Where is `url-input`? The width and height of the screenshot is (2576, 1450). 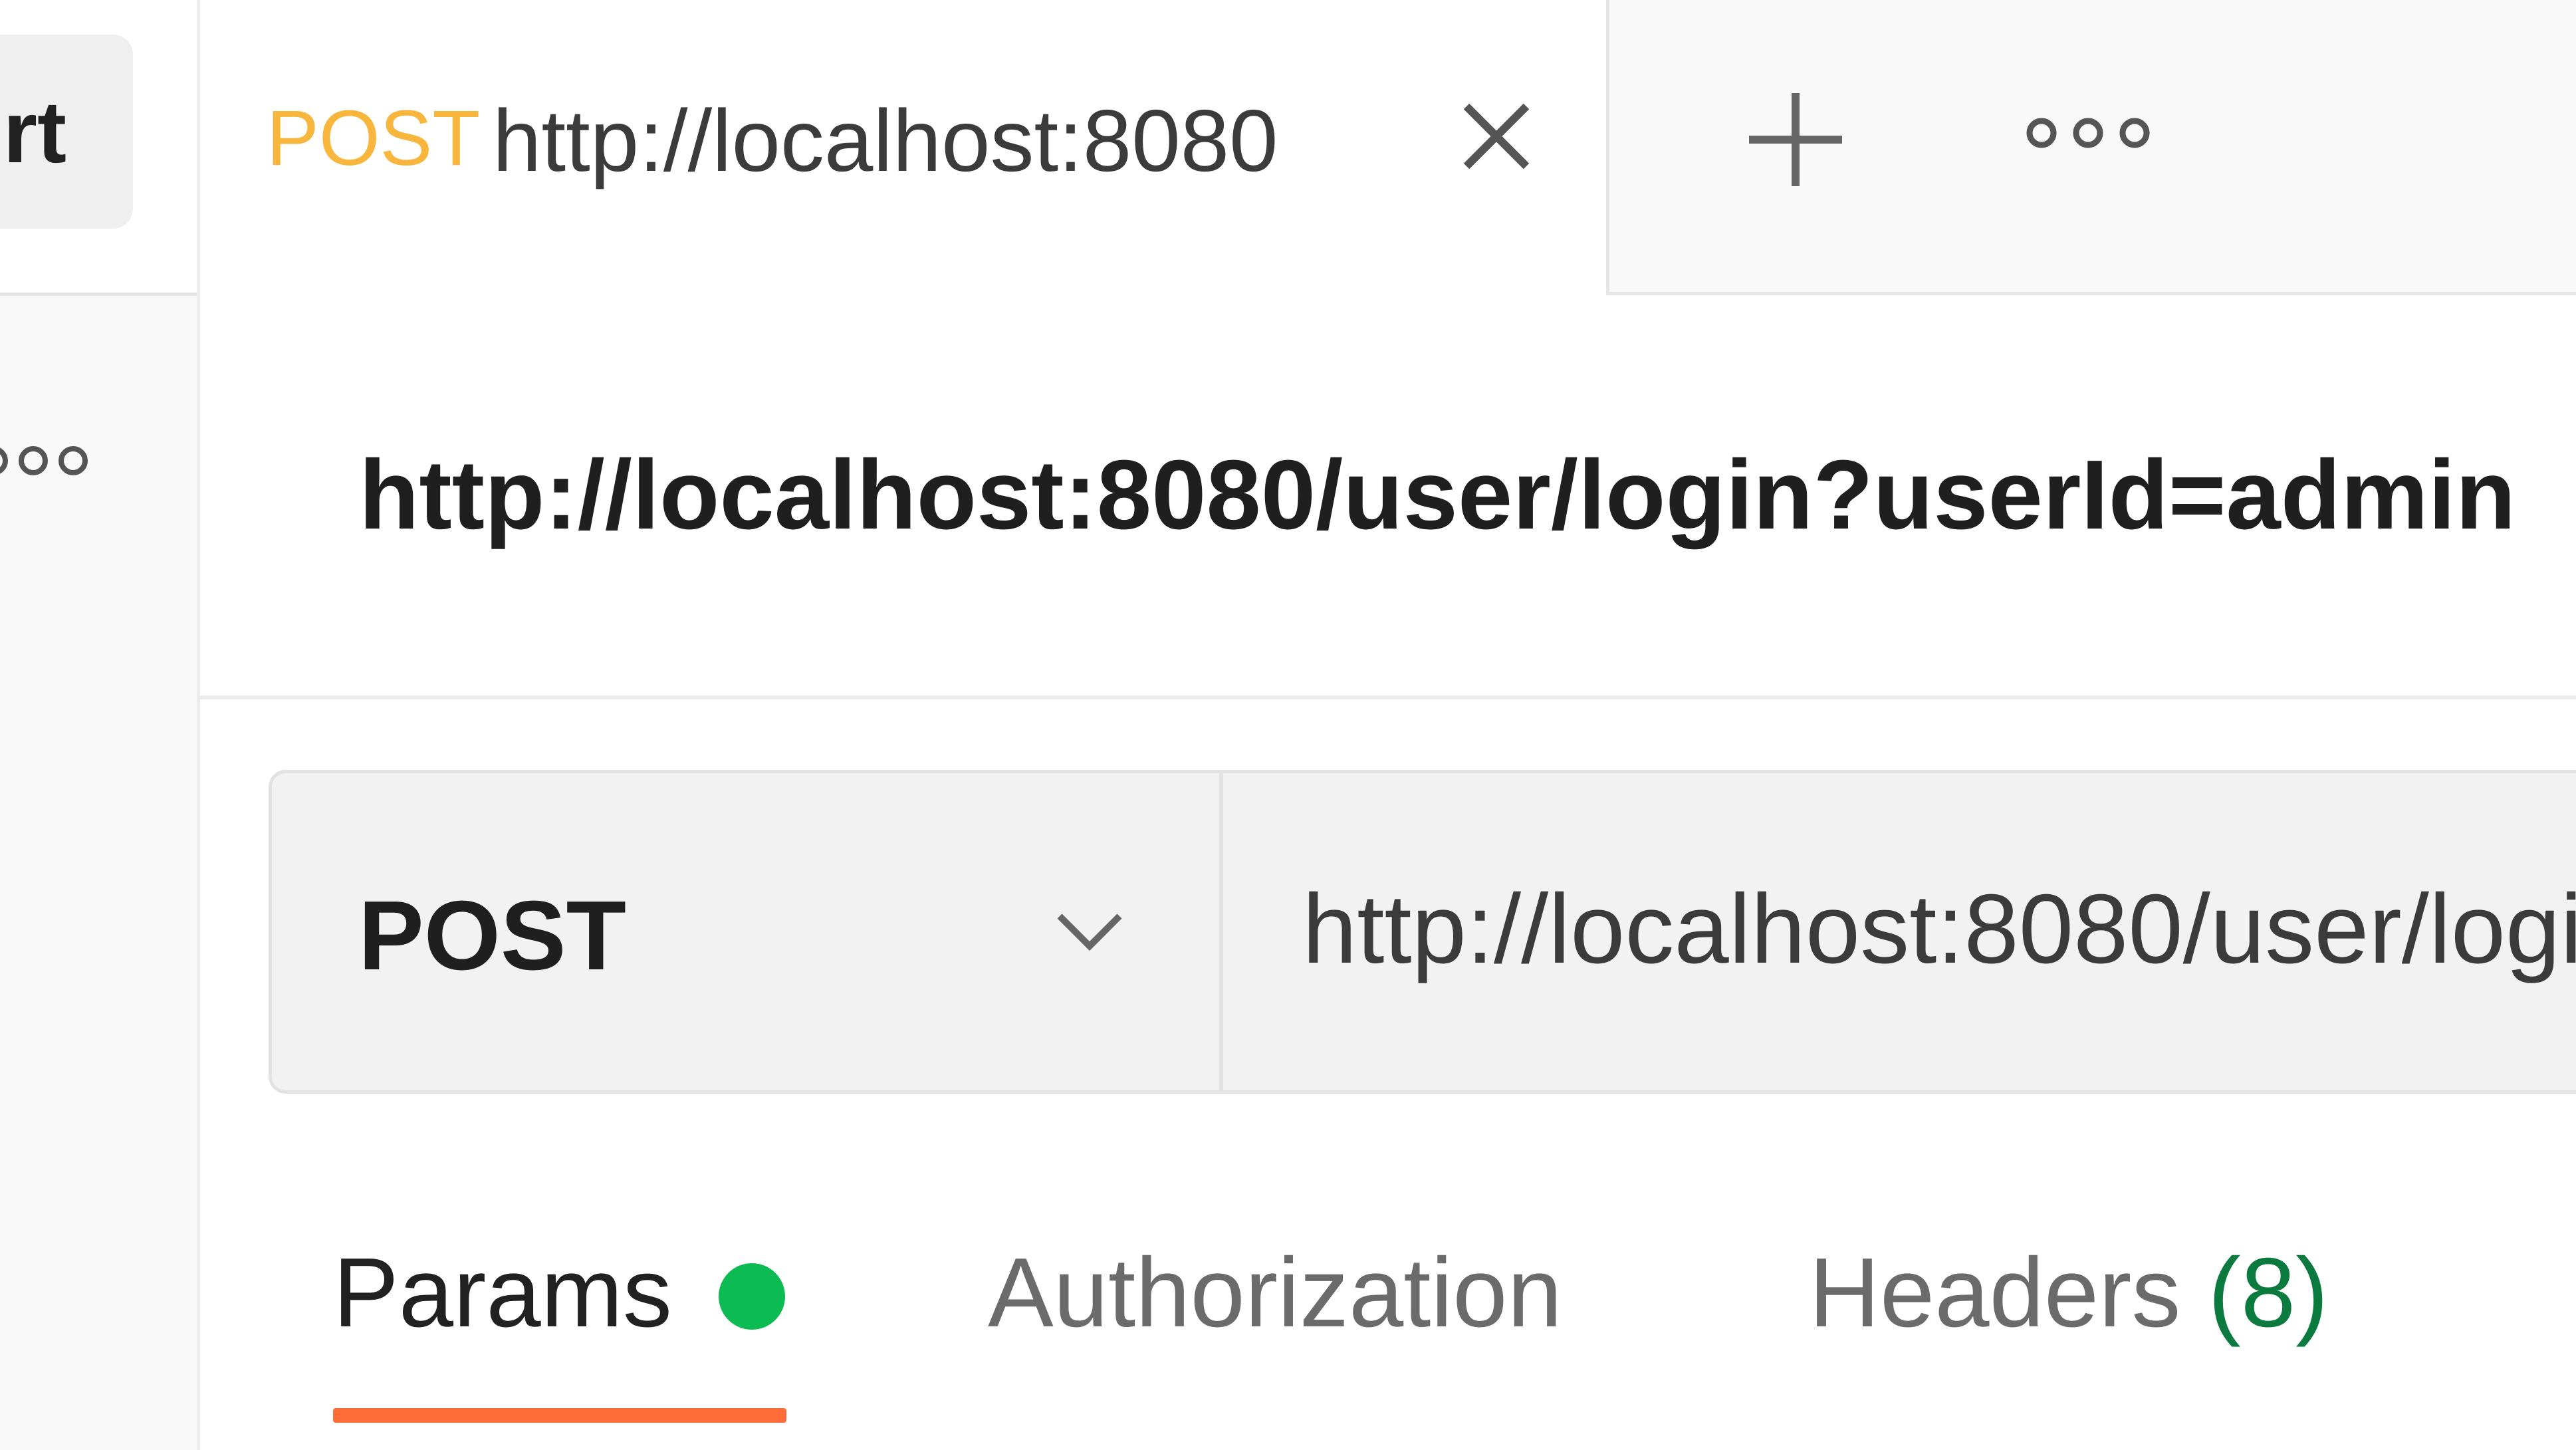 url-input is located at coordinates (1939, 929).